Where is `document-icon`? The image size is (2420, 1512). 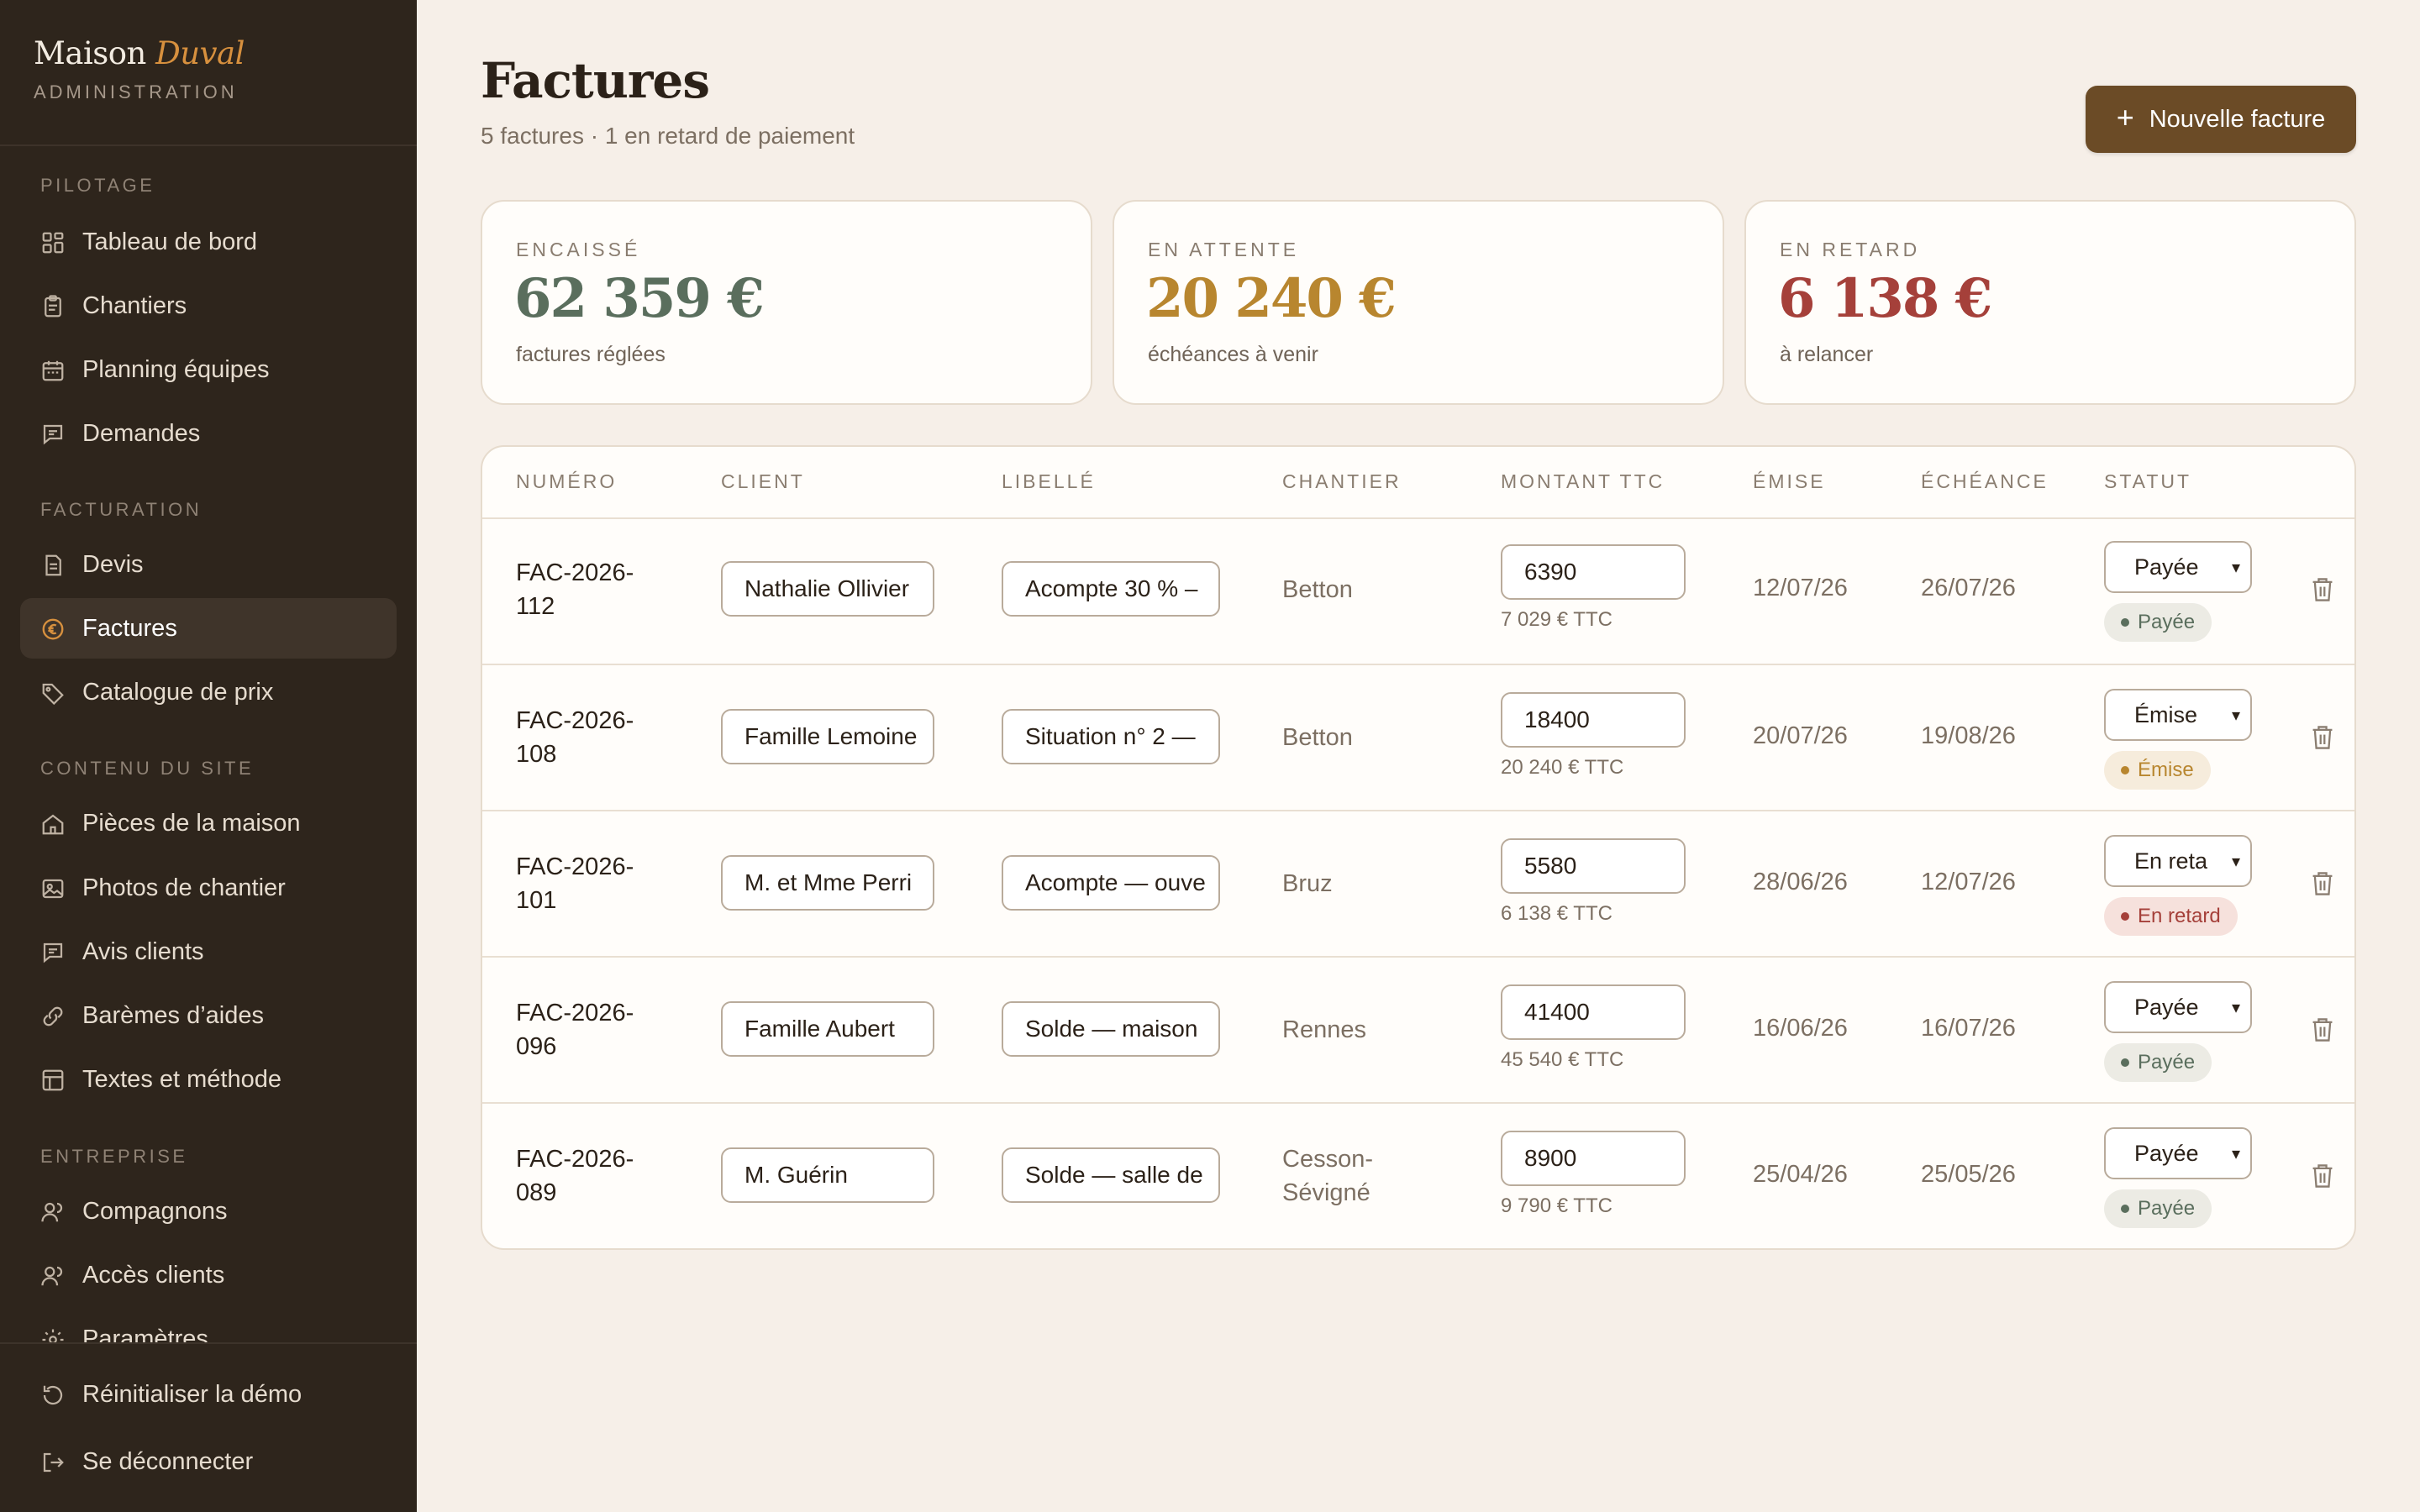 document-icon is located at coordinates (53, 565).